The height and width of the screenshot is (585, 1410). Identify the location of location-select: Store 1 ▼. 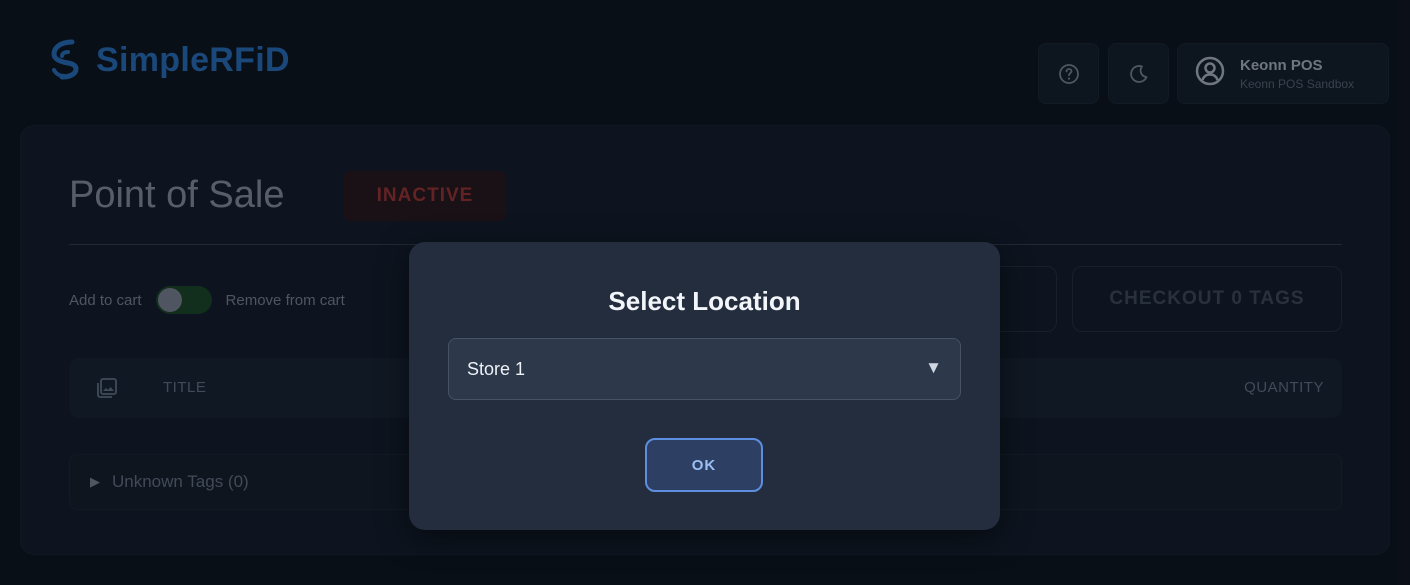
(704, 369).